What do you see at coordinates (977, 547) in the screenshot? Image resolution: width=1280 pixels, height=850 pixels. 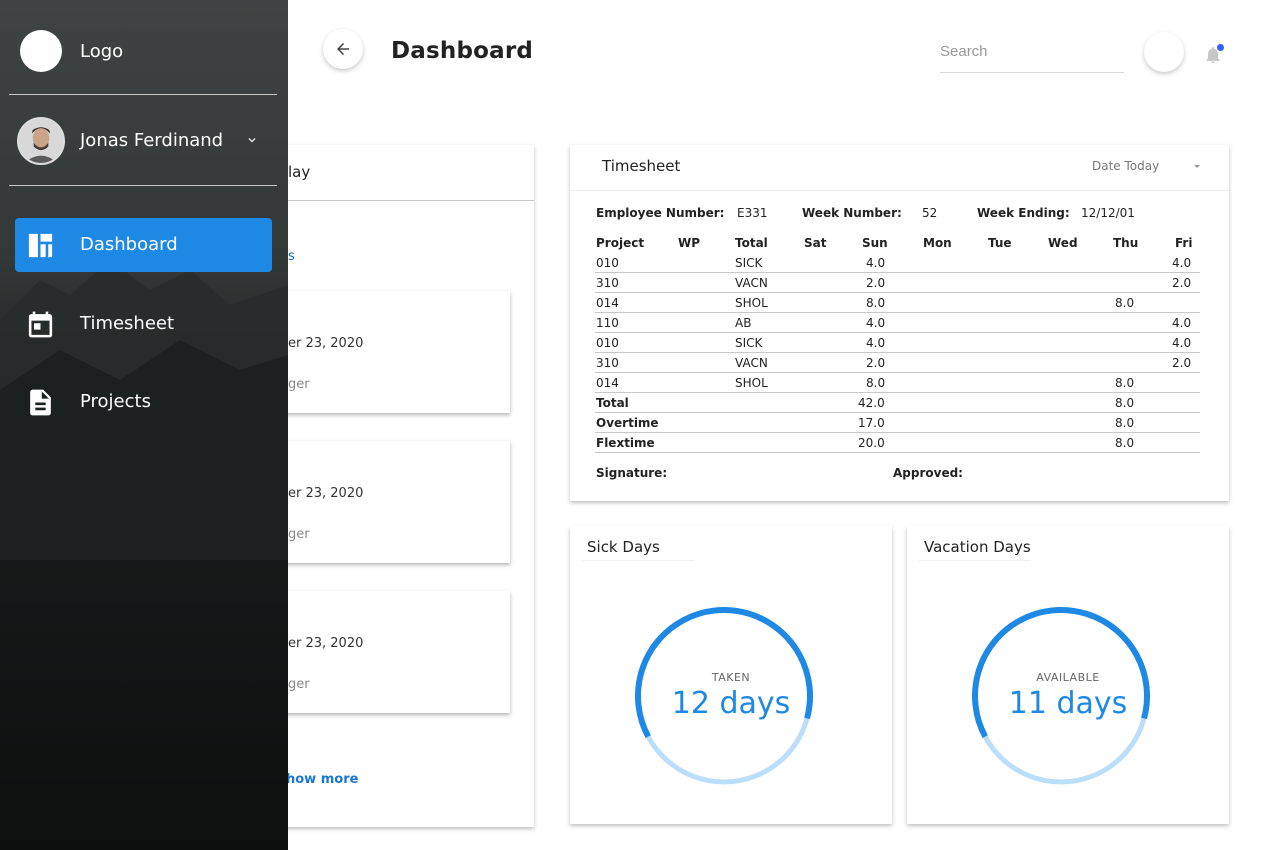 I see `vacation-days-title: Vacation Days` at bounding box center [977, 547].